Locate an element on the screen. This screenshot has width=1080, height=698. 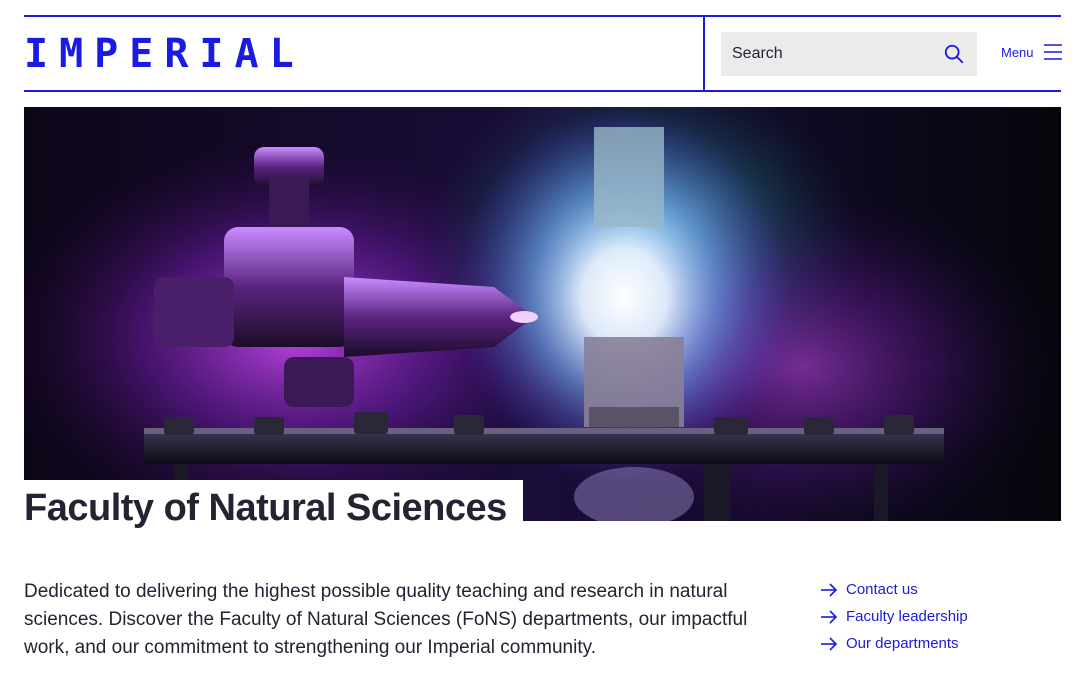
faculty-leadership-link: Faculty leadership is located at coordinates (894, 616).